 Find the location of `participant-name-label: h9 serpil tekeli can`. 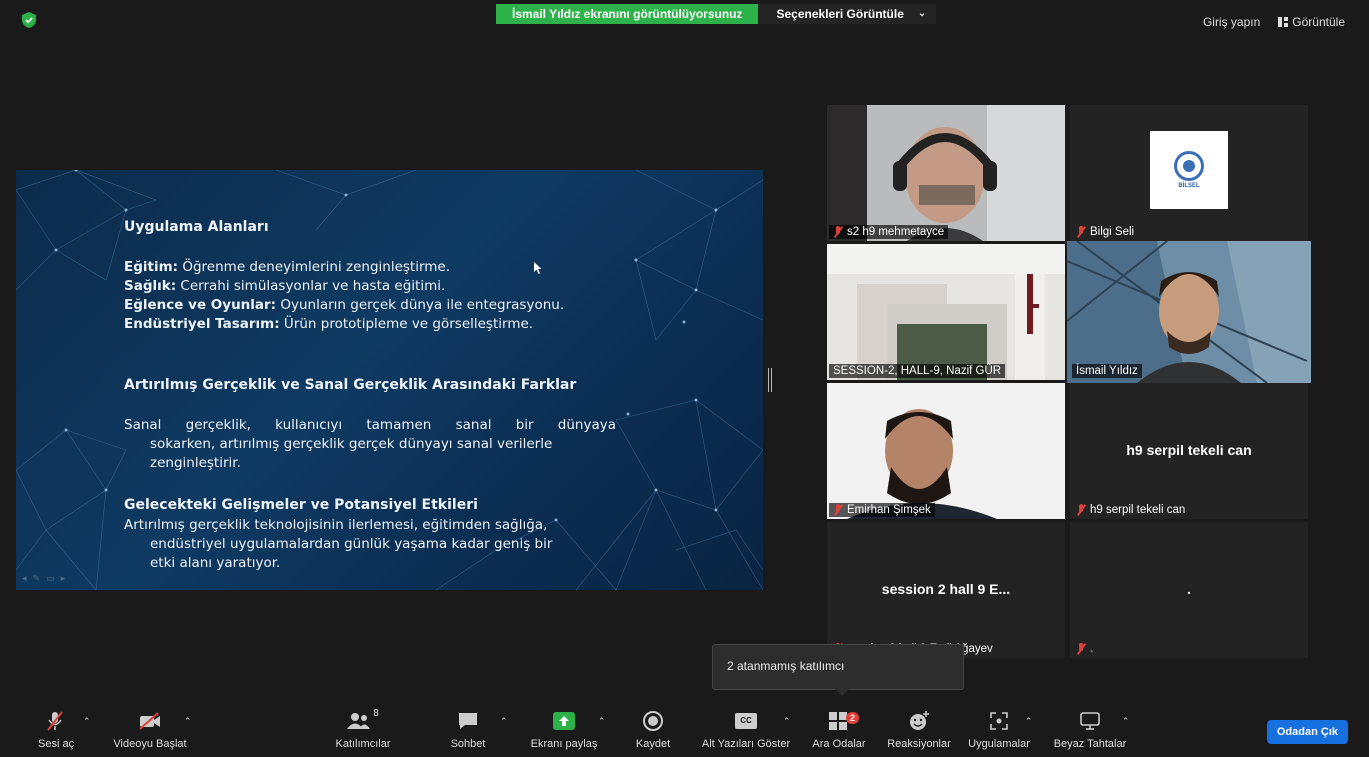

participant-name-label: h9 serpil tekeli can is located at coordinates (1130, 510).